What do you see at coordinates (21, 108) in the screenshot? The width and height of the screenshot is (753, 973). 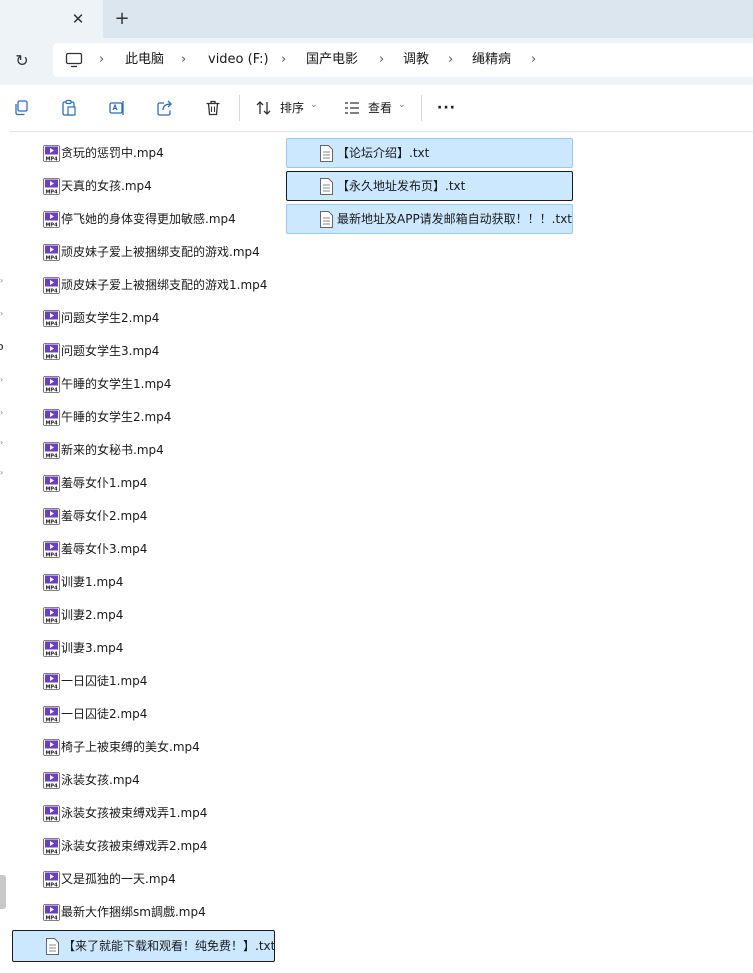 I see `copy-icon` at bounding box center [21, 108].